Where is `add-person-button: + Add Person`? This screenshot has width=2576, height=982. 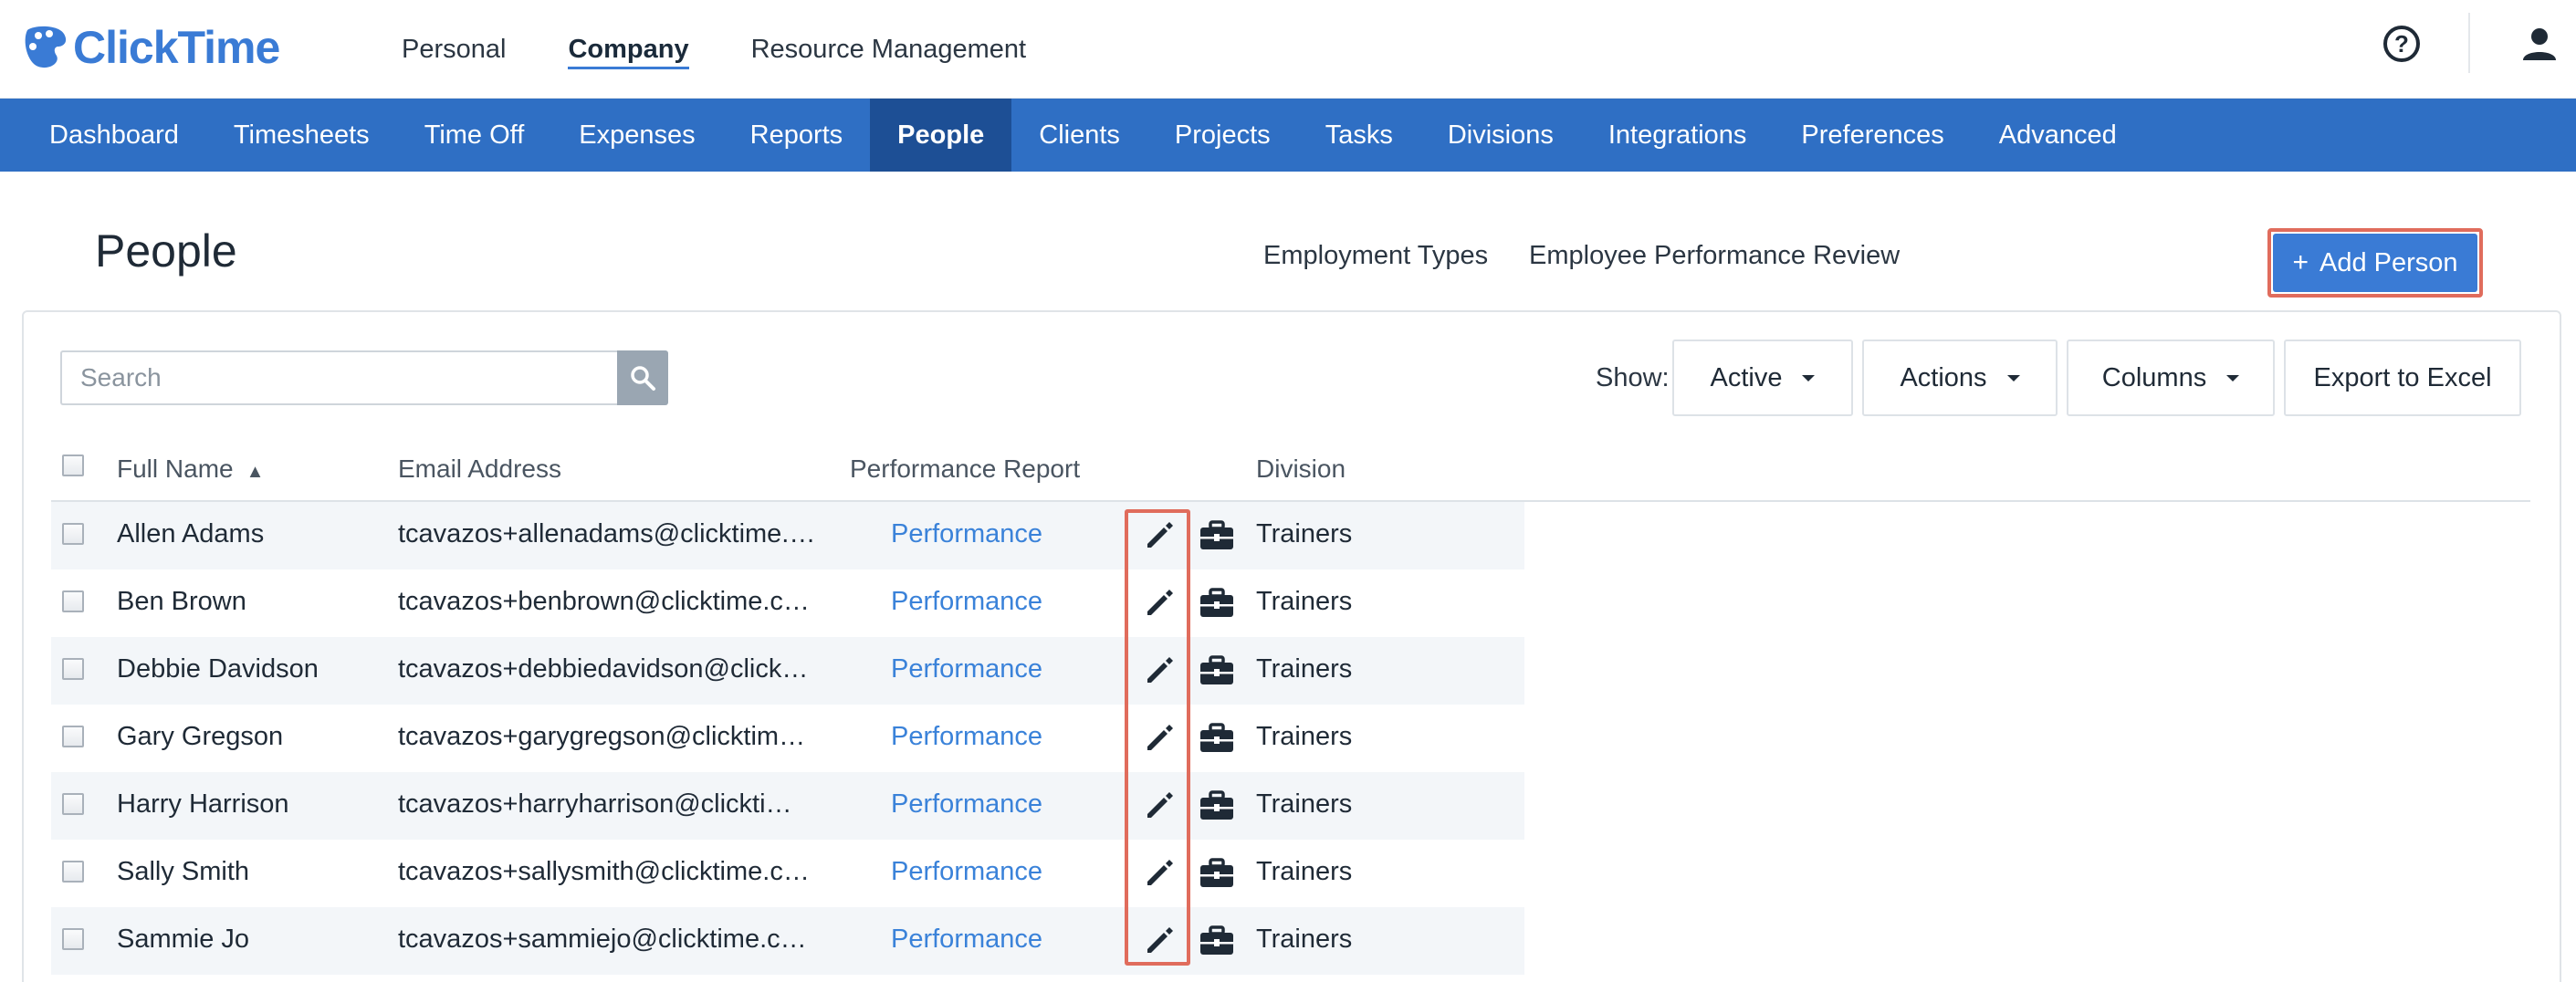 add-person-button: + Add Person is located at coordinates (2375, 263).